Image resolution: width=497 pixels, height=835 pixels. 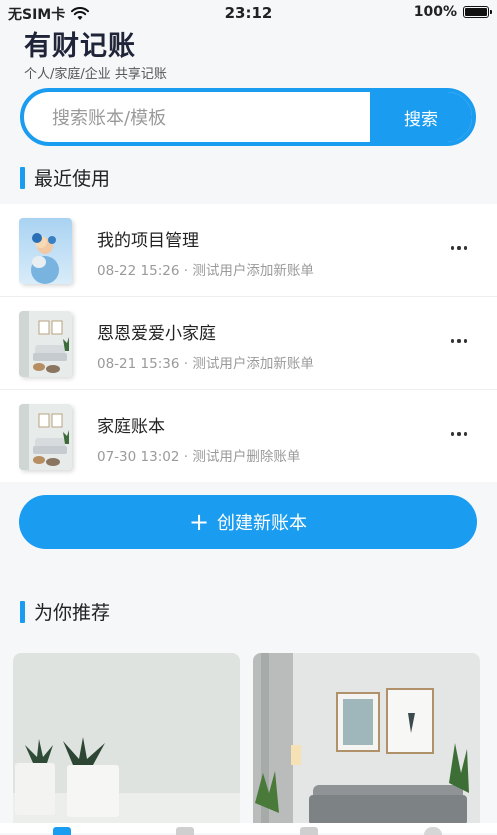 I want to click on plus-icon: +, so click(x=199, y=522).